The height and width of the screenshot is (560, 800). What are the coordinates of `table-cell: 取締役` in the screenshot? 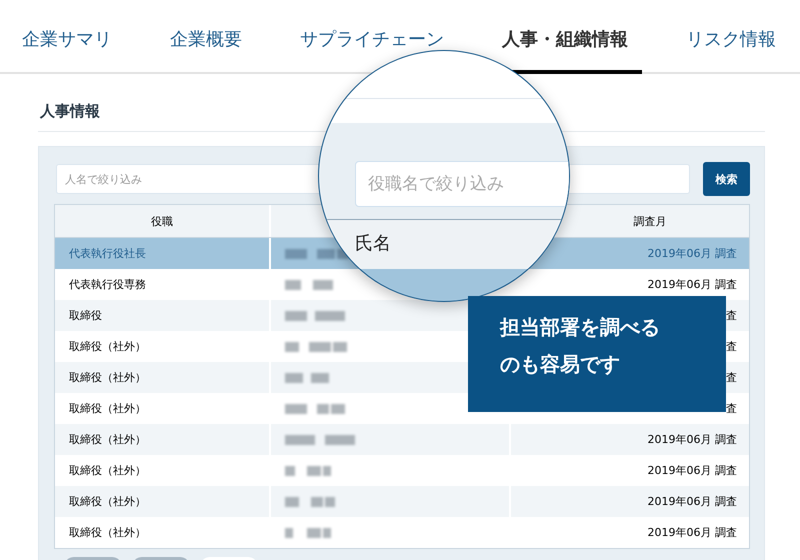 It's located at (85, 315).